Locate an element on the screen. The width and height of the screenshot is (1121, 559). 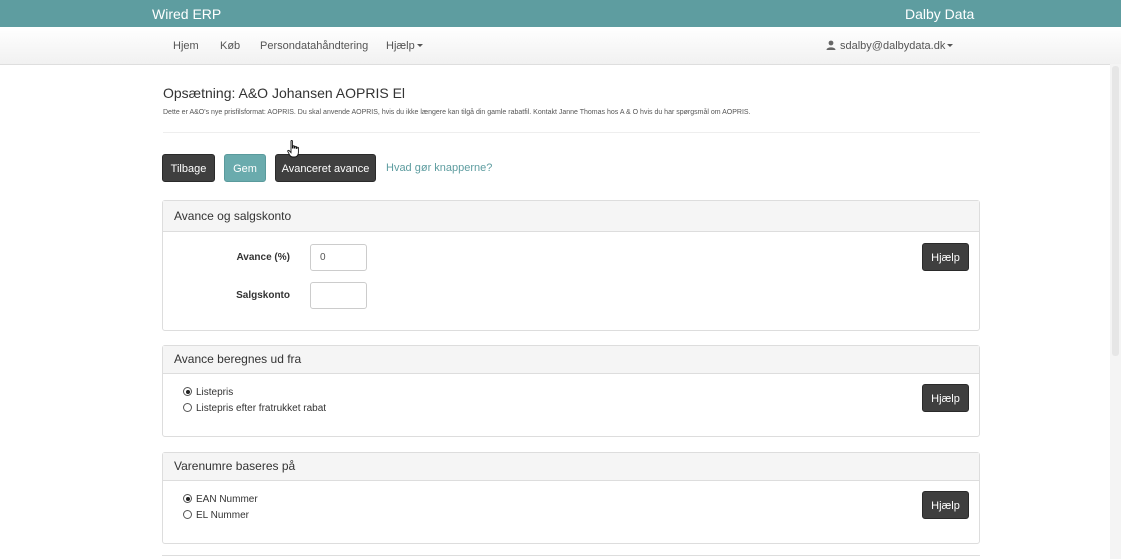
nav-item-help: Hjælp is located at coordinates (404, 46).